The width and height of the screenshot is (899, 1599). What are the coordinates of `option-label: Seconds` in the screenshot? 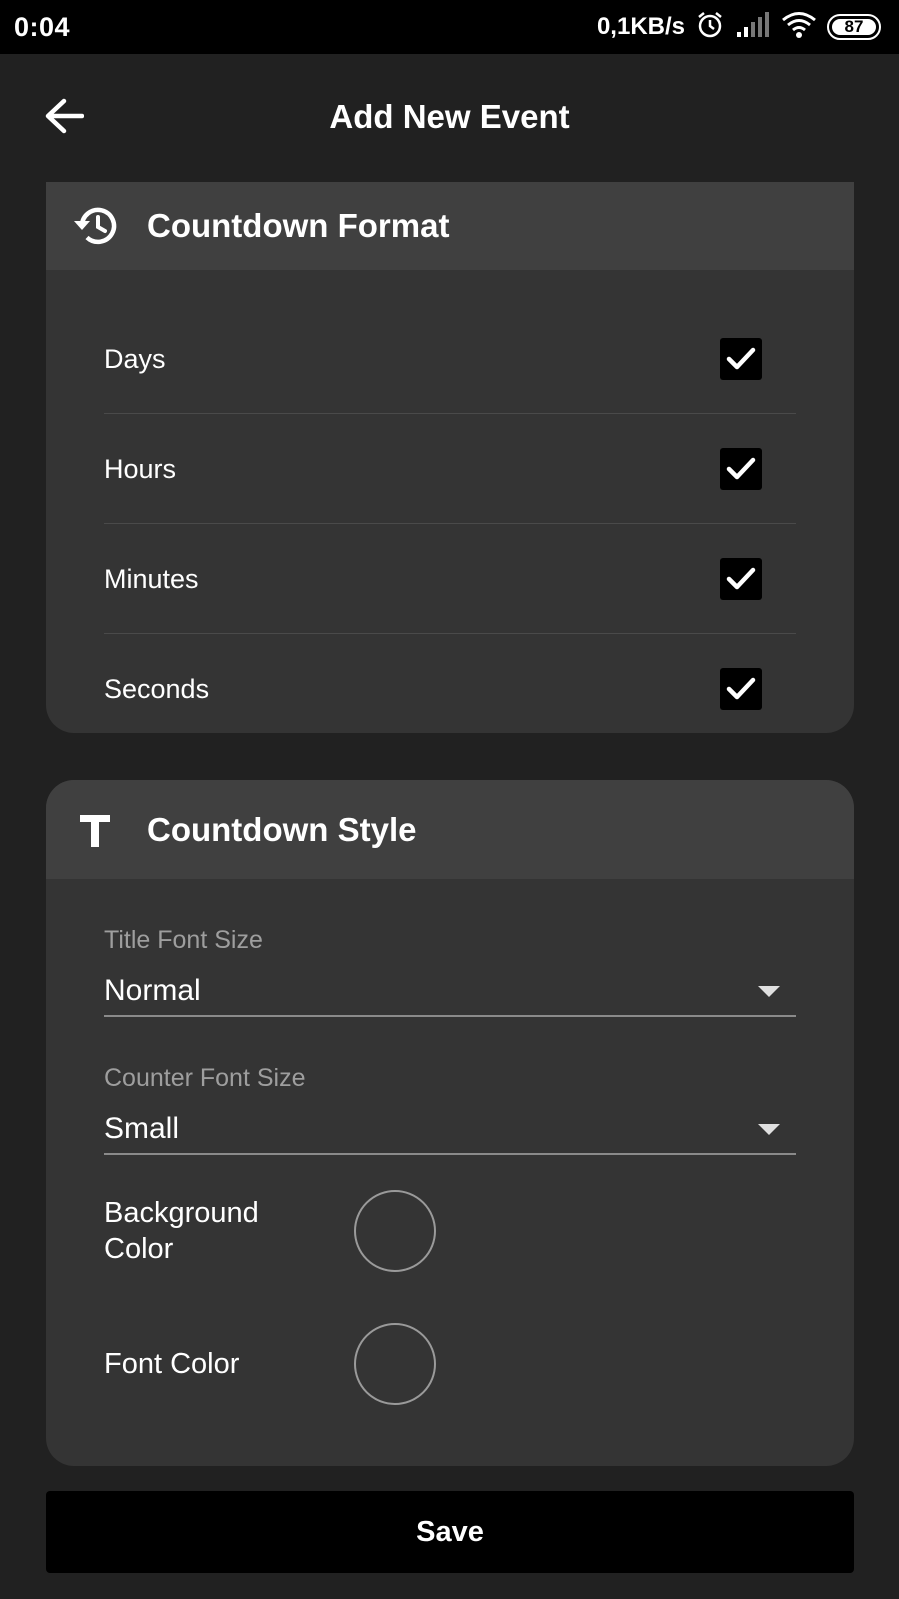 It's located at (157, 688).